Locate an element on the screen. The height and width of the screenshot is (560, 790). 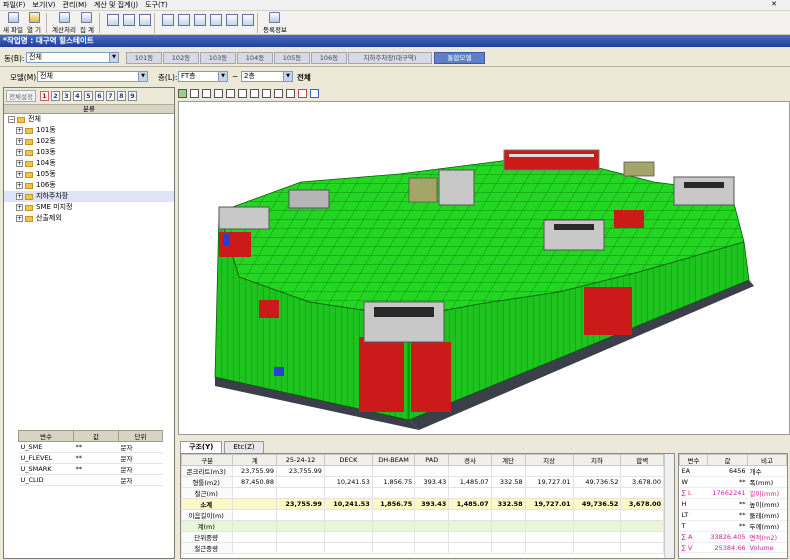
table-row: 단위중량 is located at coordinates (422, 537).